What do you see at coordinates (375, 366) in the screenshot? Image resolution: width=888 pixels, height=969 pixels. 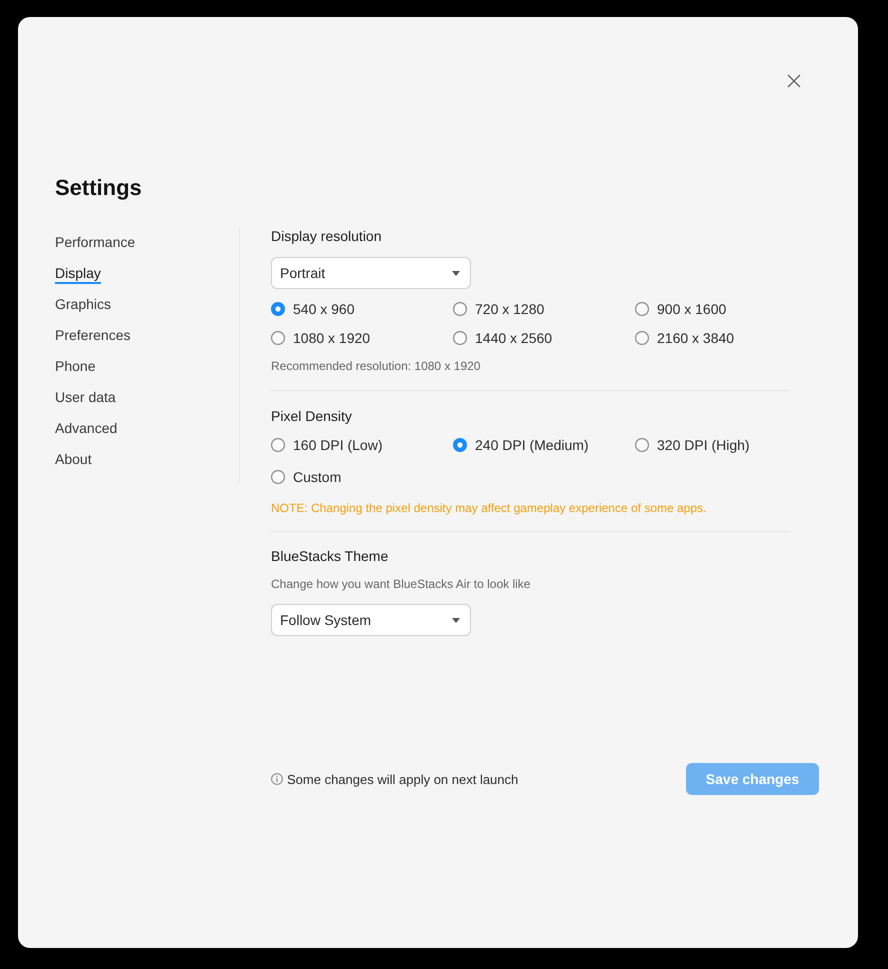 I see `recommended-resolution-text: Recommended resolution: 1080 x 1920` at bounding box center [375, 366].